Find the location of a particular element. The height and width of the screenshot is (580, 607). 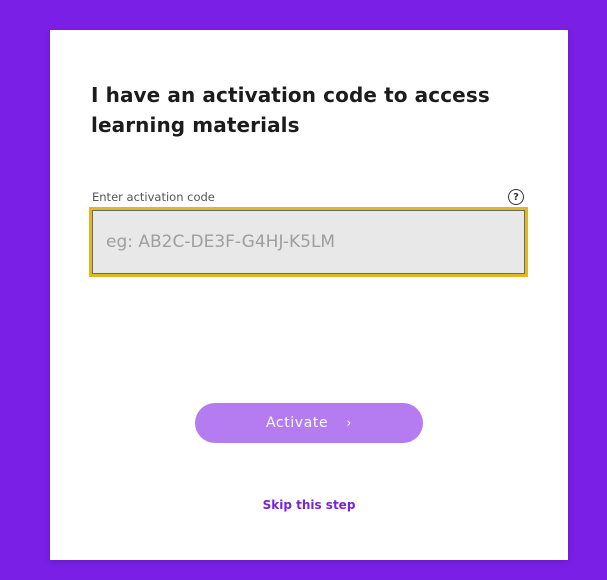

activate-button-label: Activate is located at coordinates (297, 423).